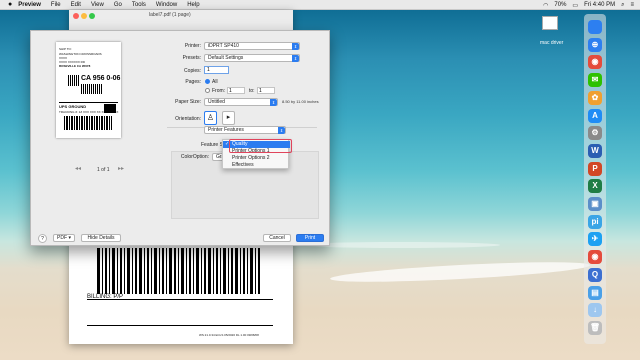  Describe the element at coordinates (622, 5) in the screenshot. I see `search-icon: ⌕` at that location.